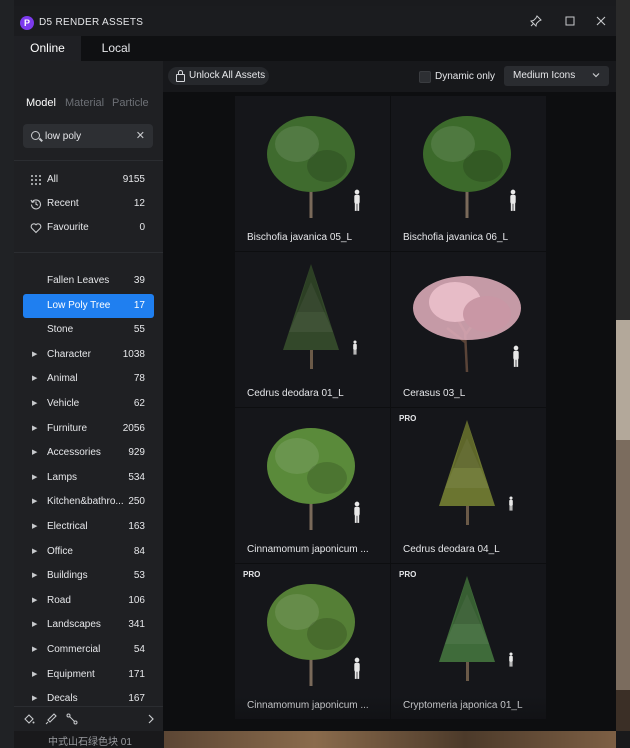  I want to click on asset-card: PRO Cedrus deodara 04_L, so click(468, 485).